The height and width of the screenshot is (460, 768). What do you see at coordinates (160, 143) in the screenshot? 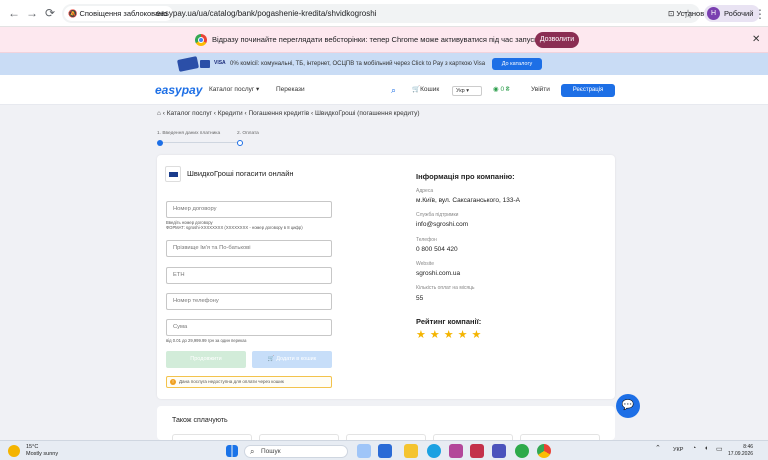
I see `step-1-dot` at bounding box center [160, 143].